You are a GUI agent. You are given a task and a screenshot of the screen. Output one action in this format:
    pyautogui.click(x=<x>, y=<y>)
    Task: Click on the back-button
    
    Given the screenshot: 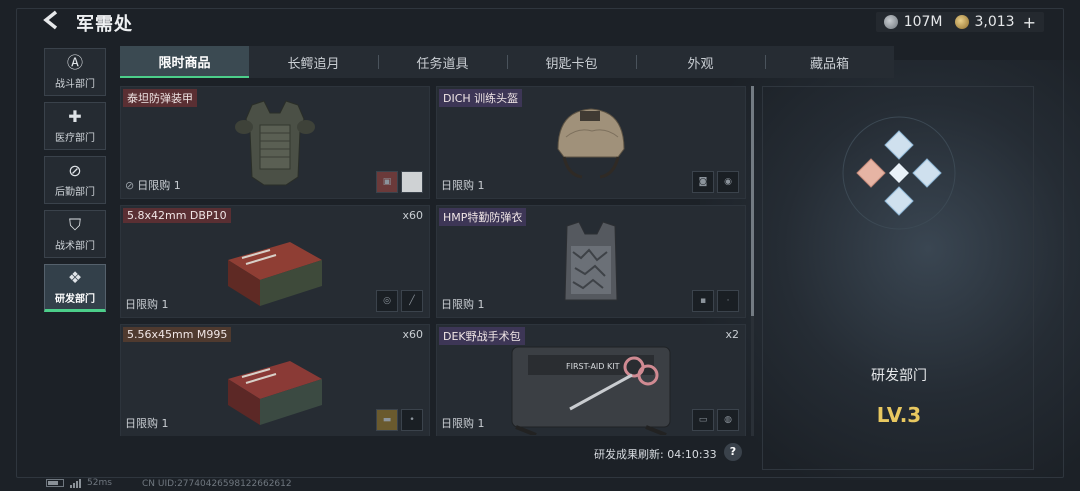 What is the action you would take?
    pyautogui.click(x=54, y=22)
    